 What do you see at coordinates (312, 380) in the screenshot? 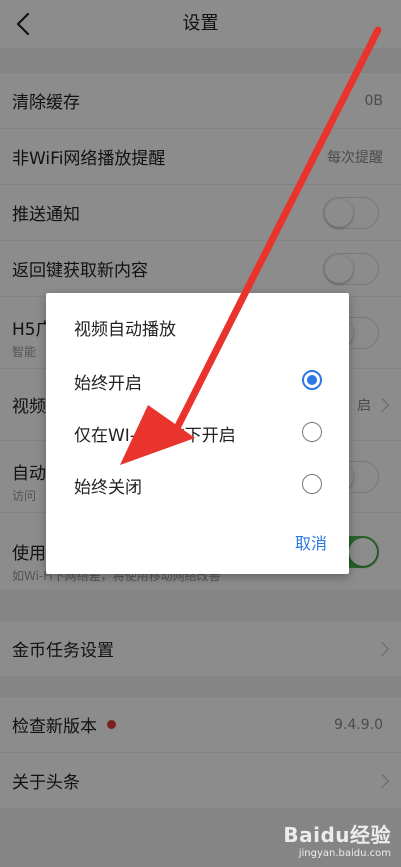
I see `radio-checked-icon` at bounding box center [312, 380].